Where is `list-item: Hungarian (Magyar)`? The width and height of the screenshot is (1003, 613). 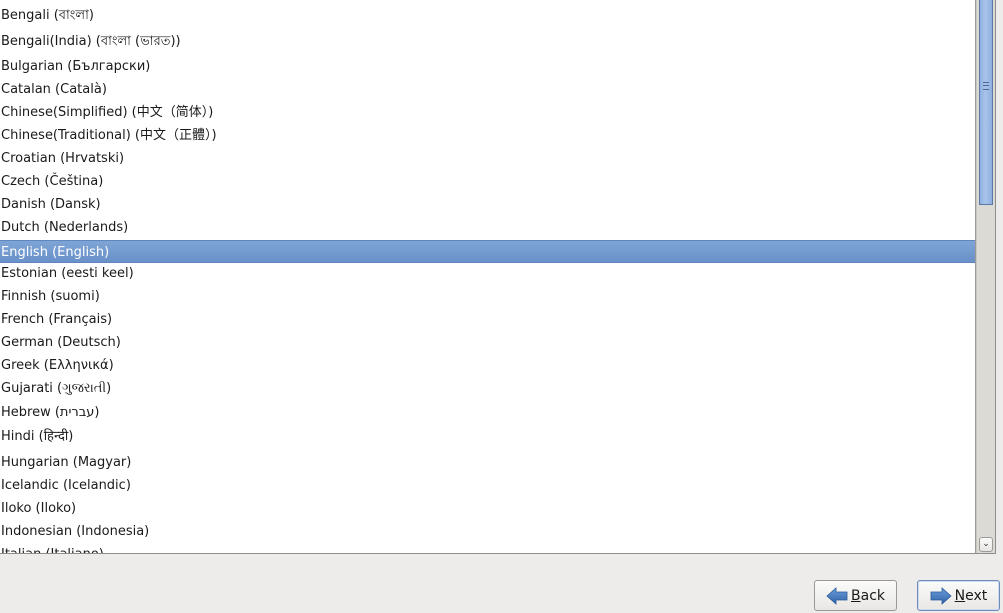 list-item: Hungarian (Magyar) is located at coordinates (487, 462).